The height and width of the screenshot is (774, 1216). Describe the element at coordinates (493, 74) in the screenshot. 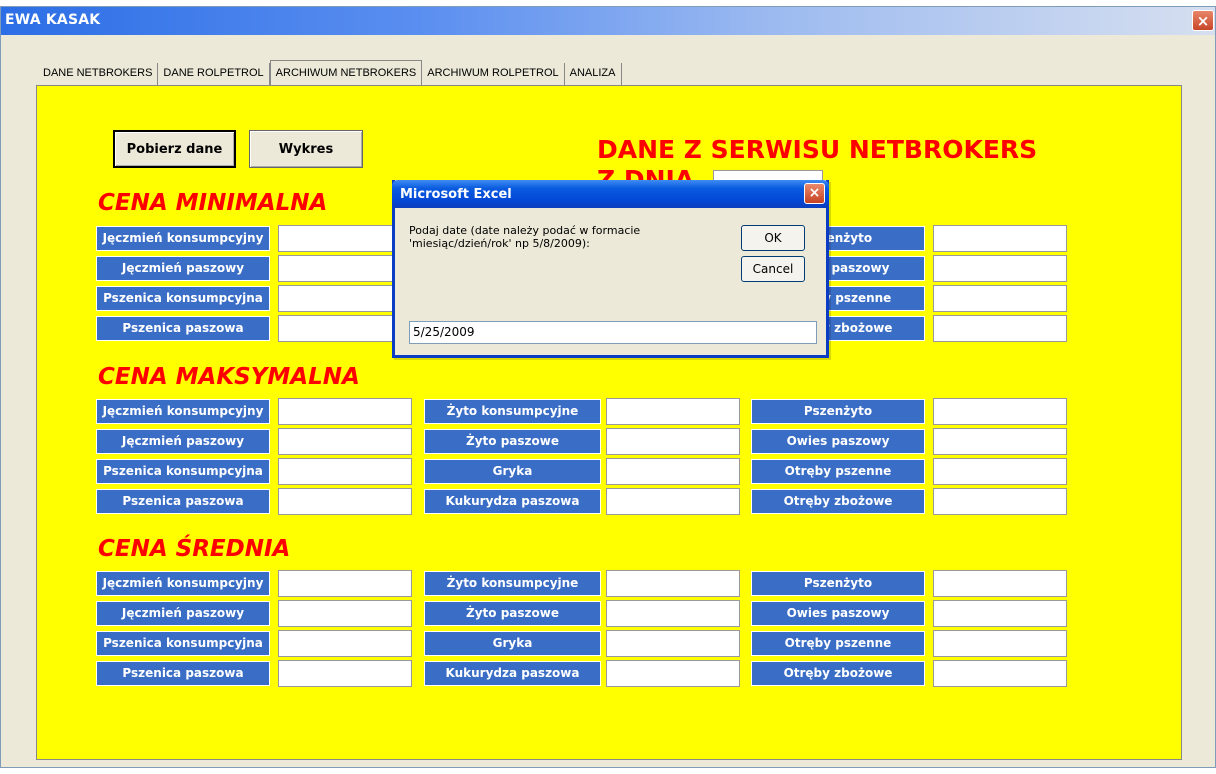

I see `tab-archiwum-rolpetrol: ARCHIWUM ROLPETROL` at that location.